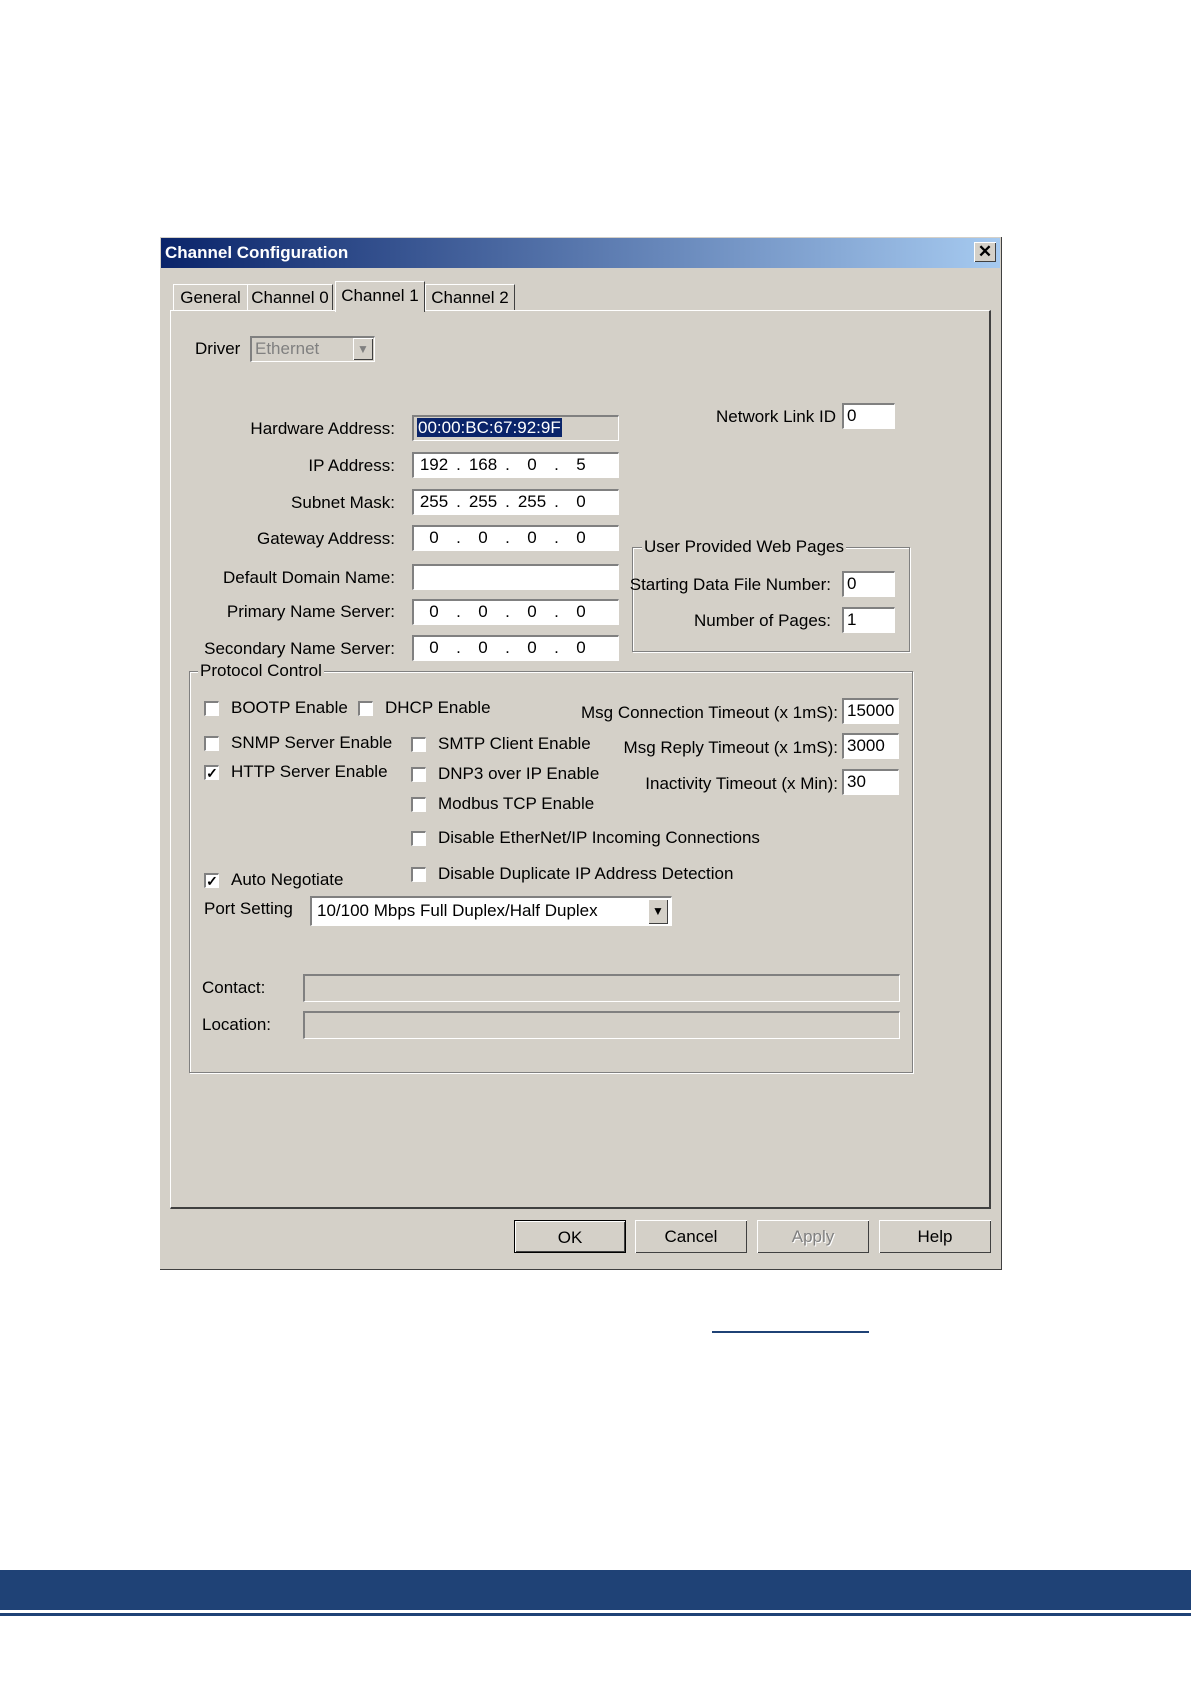 Image resolution: width=1191 pixels, height=1684 pixels. I want to click on number-of-pages-field: 1, so click(868, 620).